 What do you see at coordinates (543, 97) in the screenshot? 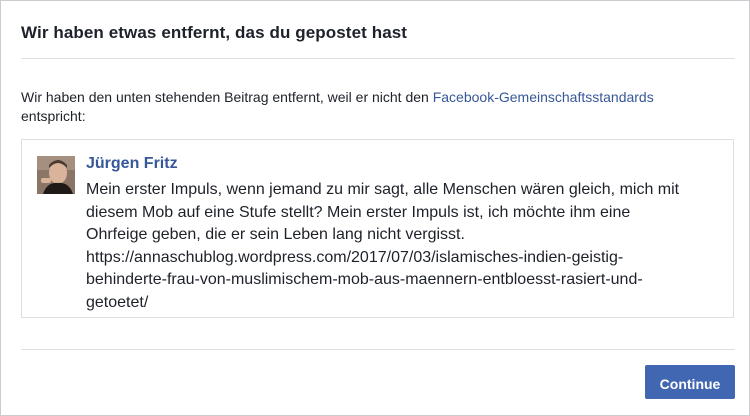
I see `community-standards-link: Facebook-Gemeinschaftsstandards` at bounding box center [543, 97].